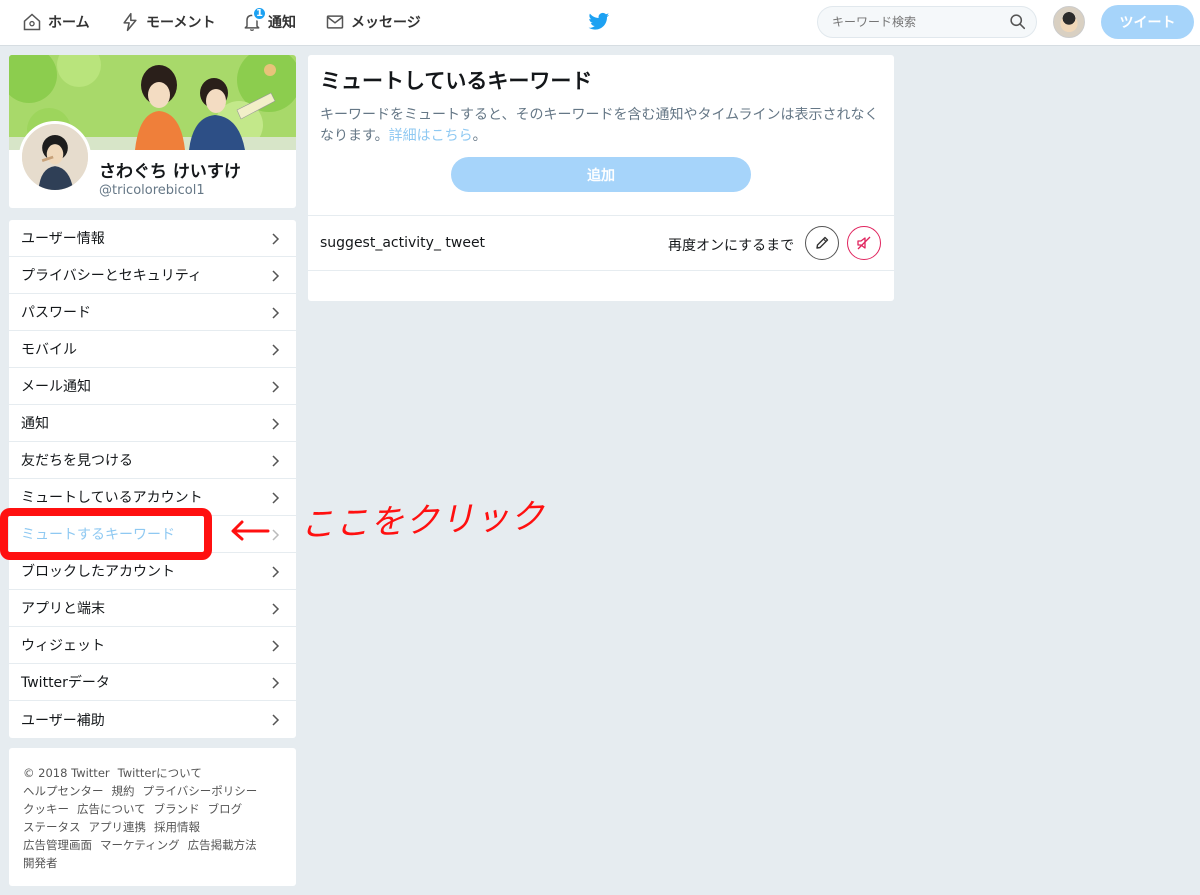 The image size is (1200, 895). Describe the element at coordinates (69, 23) in the screenshot. I see `nav-home-label: ホーム` at that location.